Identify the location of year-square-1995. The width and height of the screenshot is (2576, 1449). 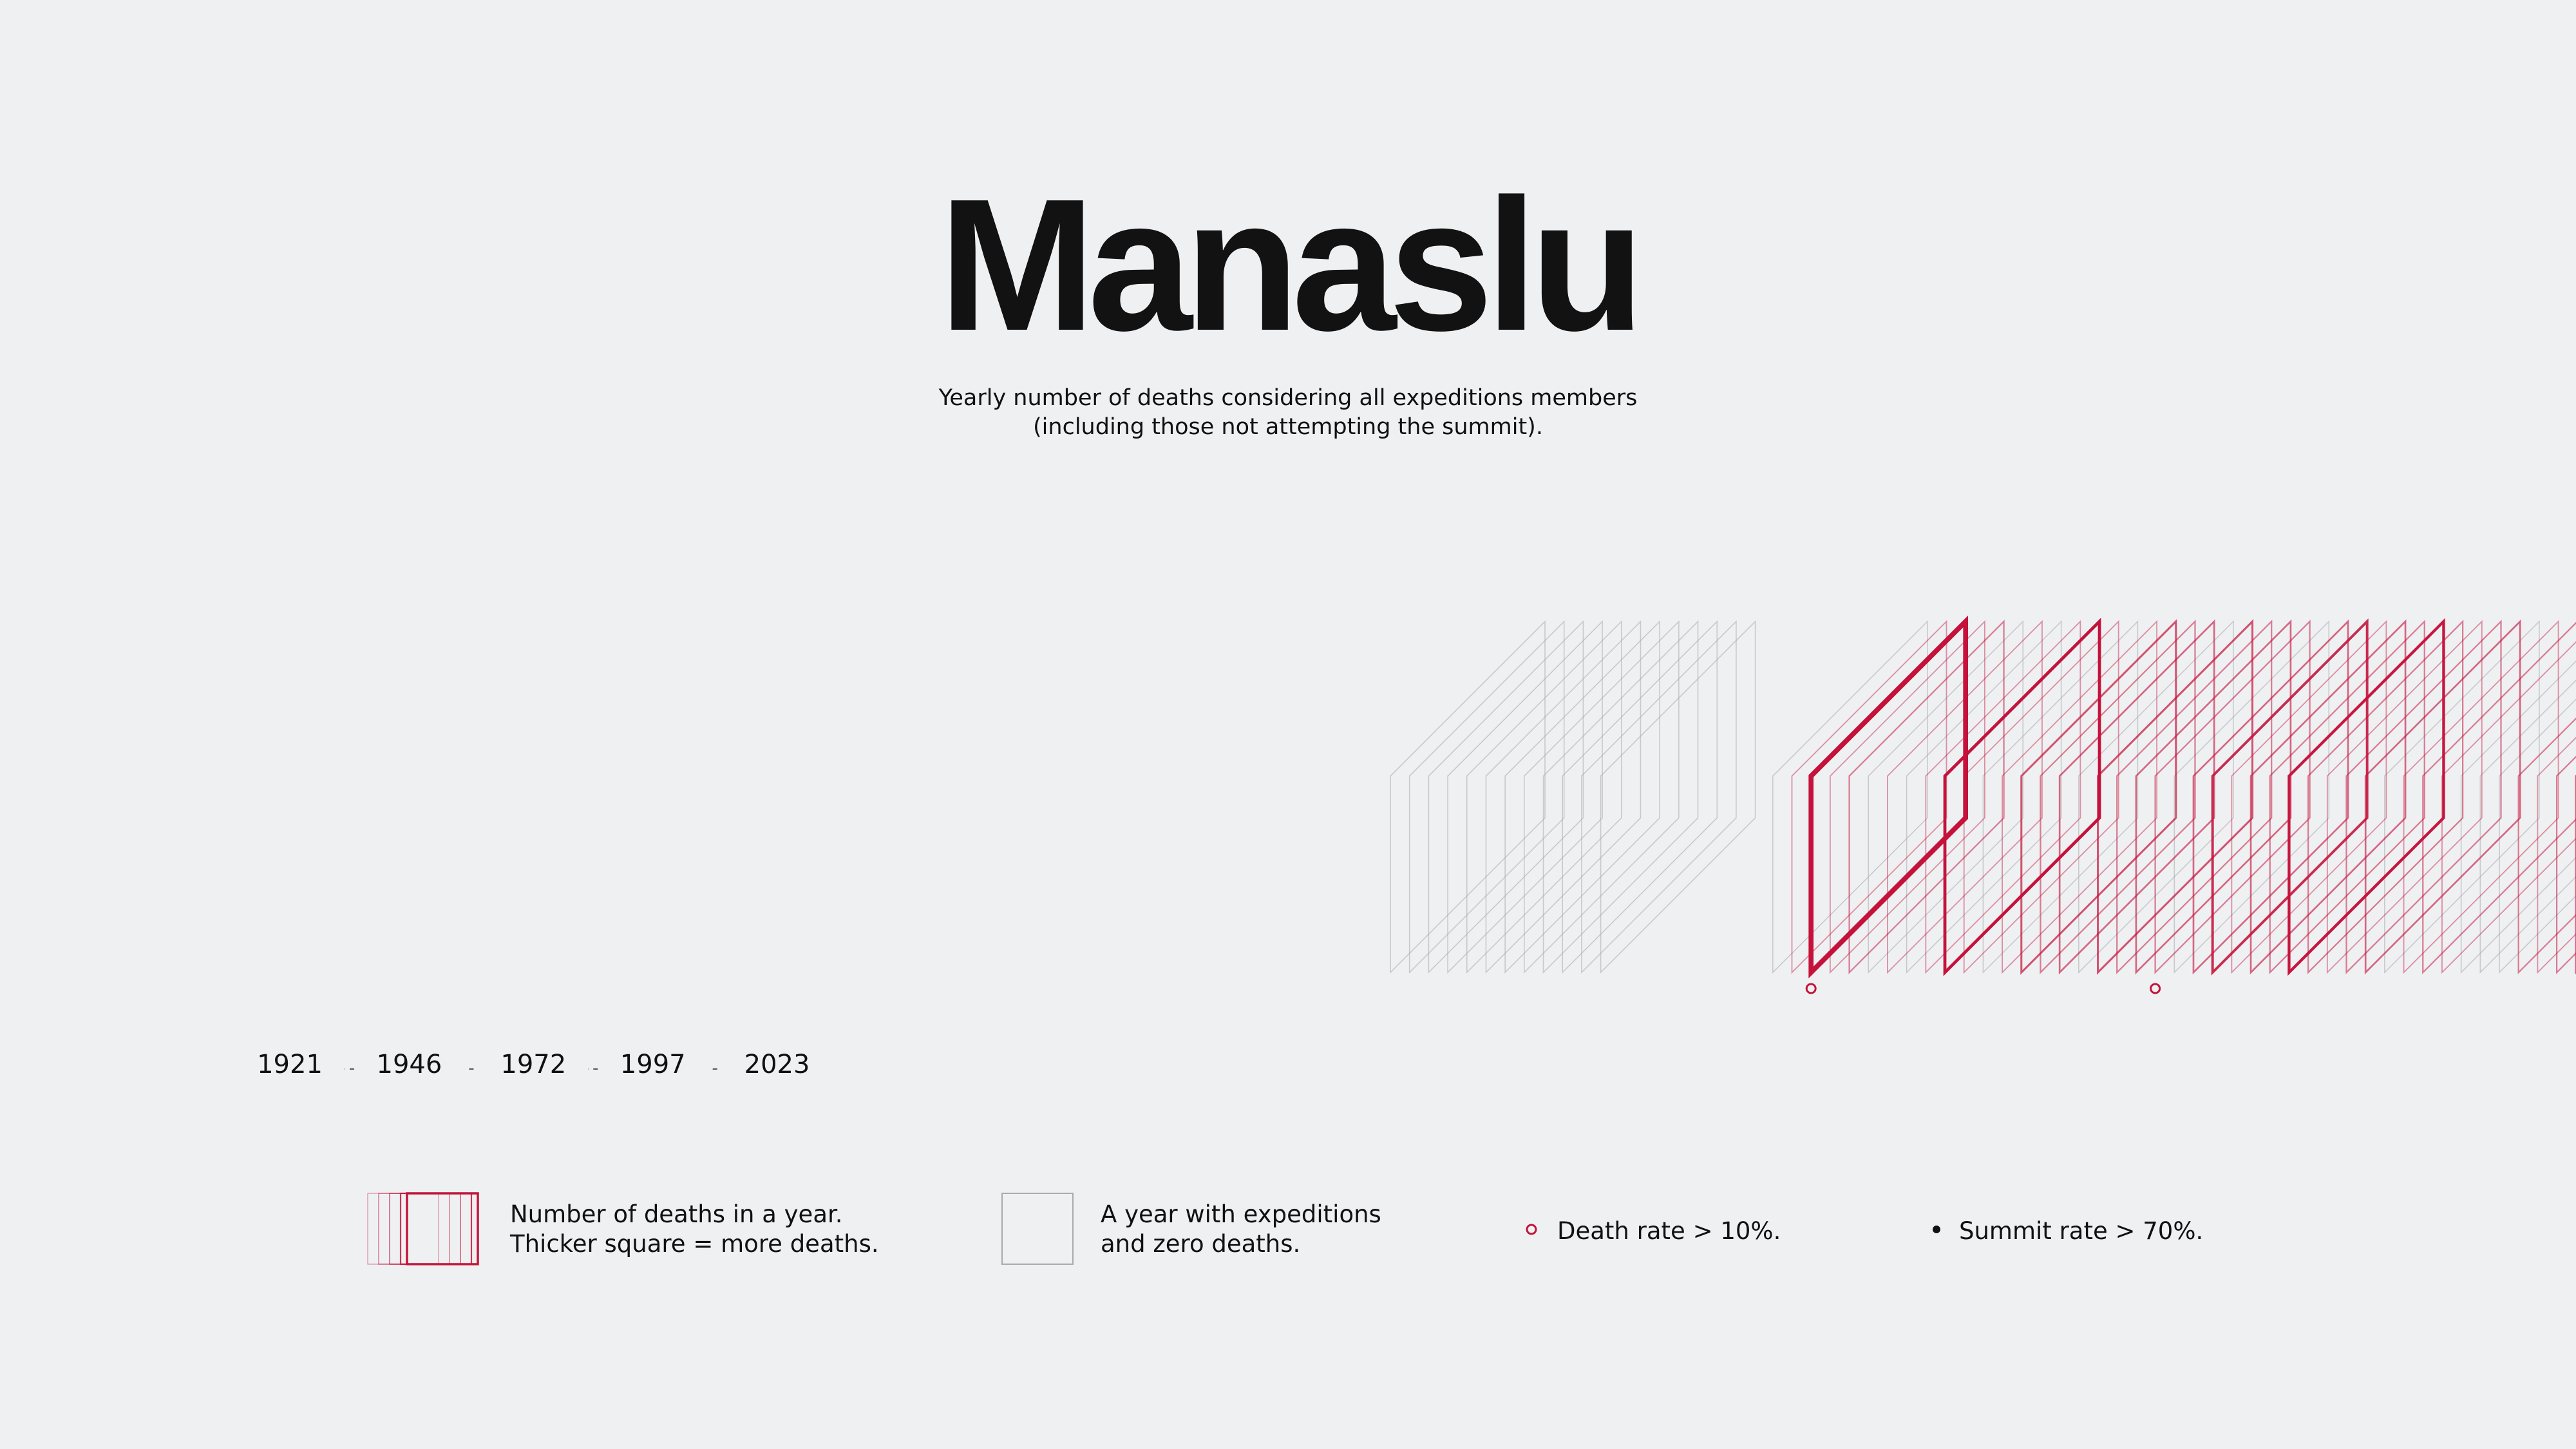
(2328, 797).